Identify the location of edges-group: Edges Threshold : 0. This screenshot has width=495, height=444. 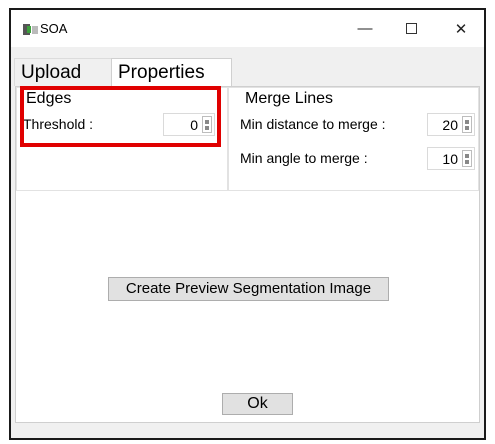
(122, 139).